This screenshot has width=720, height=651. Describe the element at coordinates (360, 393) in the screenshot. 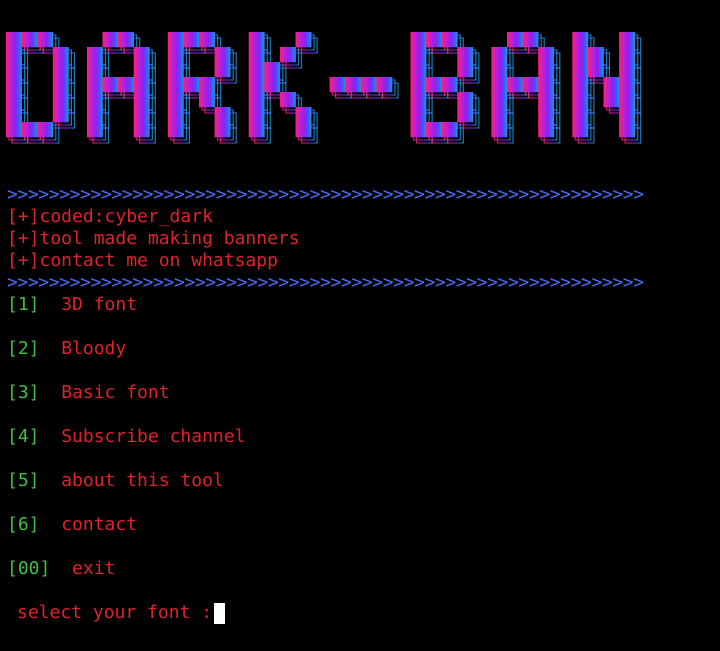

I see `menu-item-basic-font: [3] Basic font` at that location.